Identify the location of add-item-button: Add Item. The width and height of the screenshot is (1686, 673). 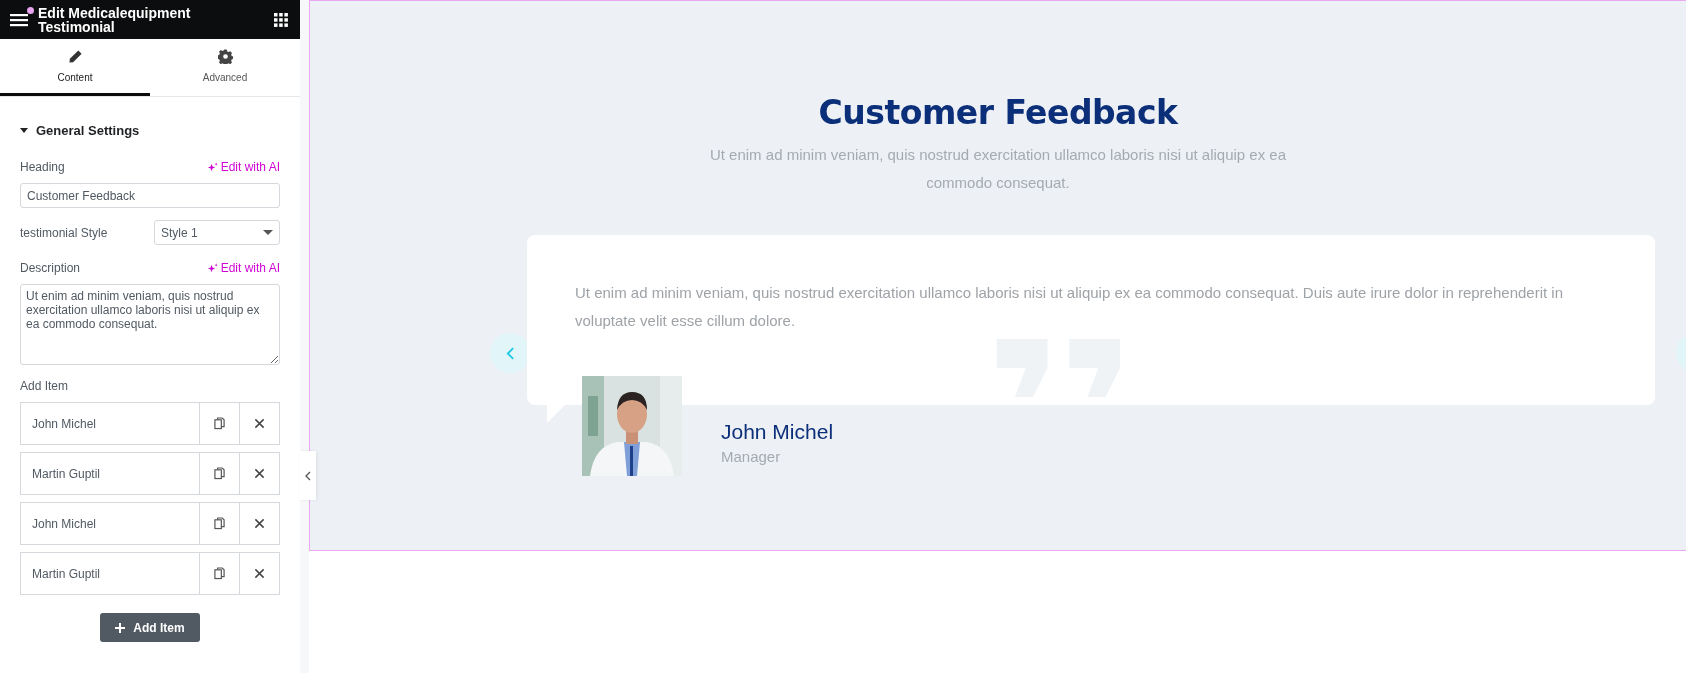
(150, 627).